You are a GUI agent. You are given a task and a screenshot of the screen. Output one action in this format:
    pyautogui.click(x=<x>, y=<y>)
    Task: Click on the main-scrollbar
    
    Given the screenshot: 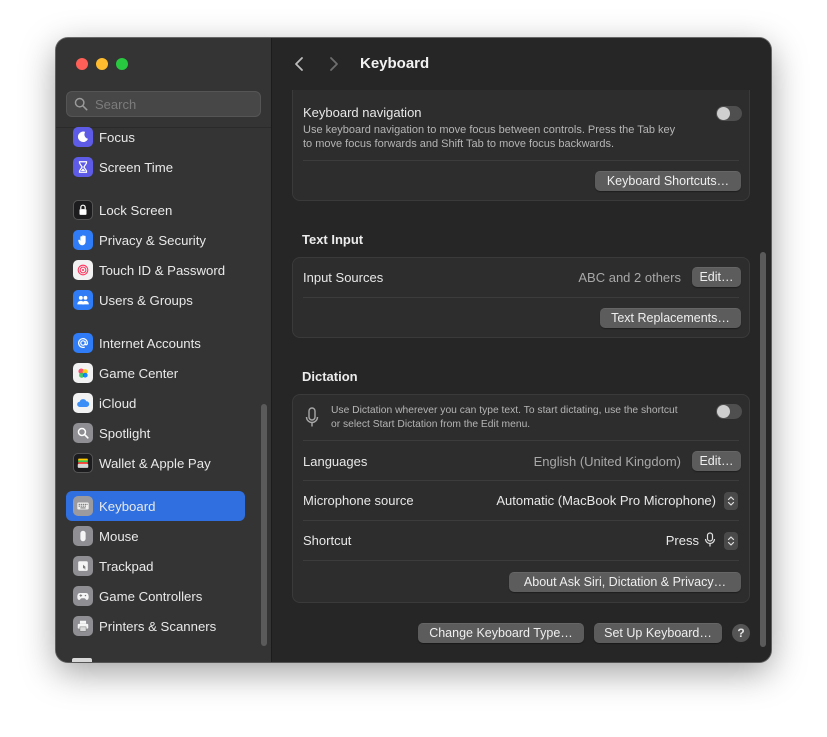 What is the action you would take?
    pyautogui.click(x=763, y=449)
    